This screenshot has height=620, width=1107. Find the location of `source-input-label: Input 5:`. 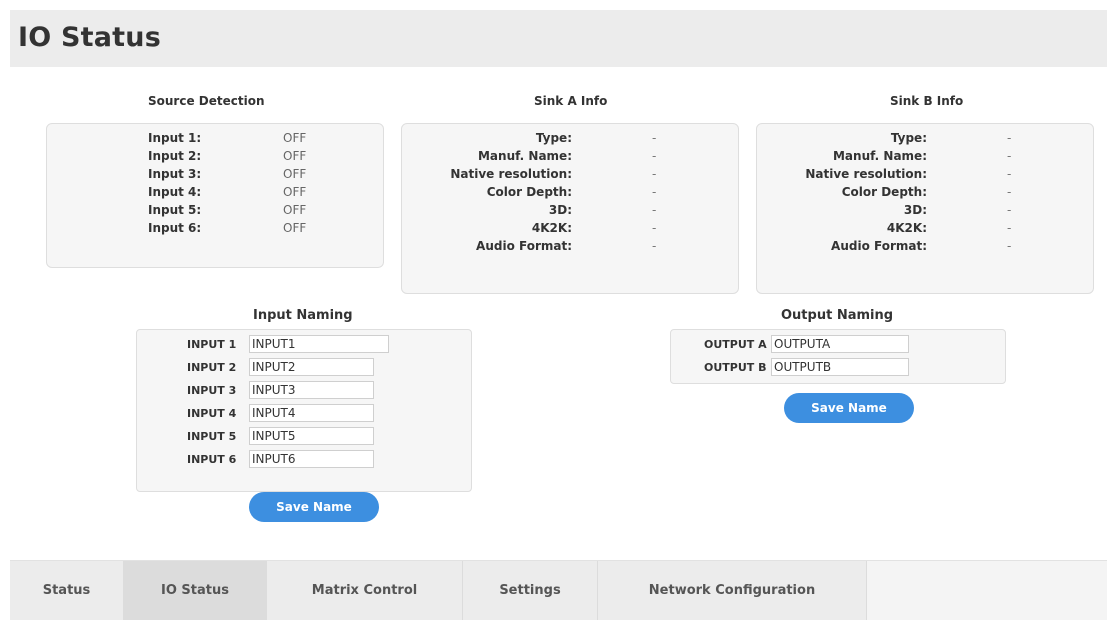

source-input-label: Input 5: is located at coordinates (175, 210).